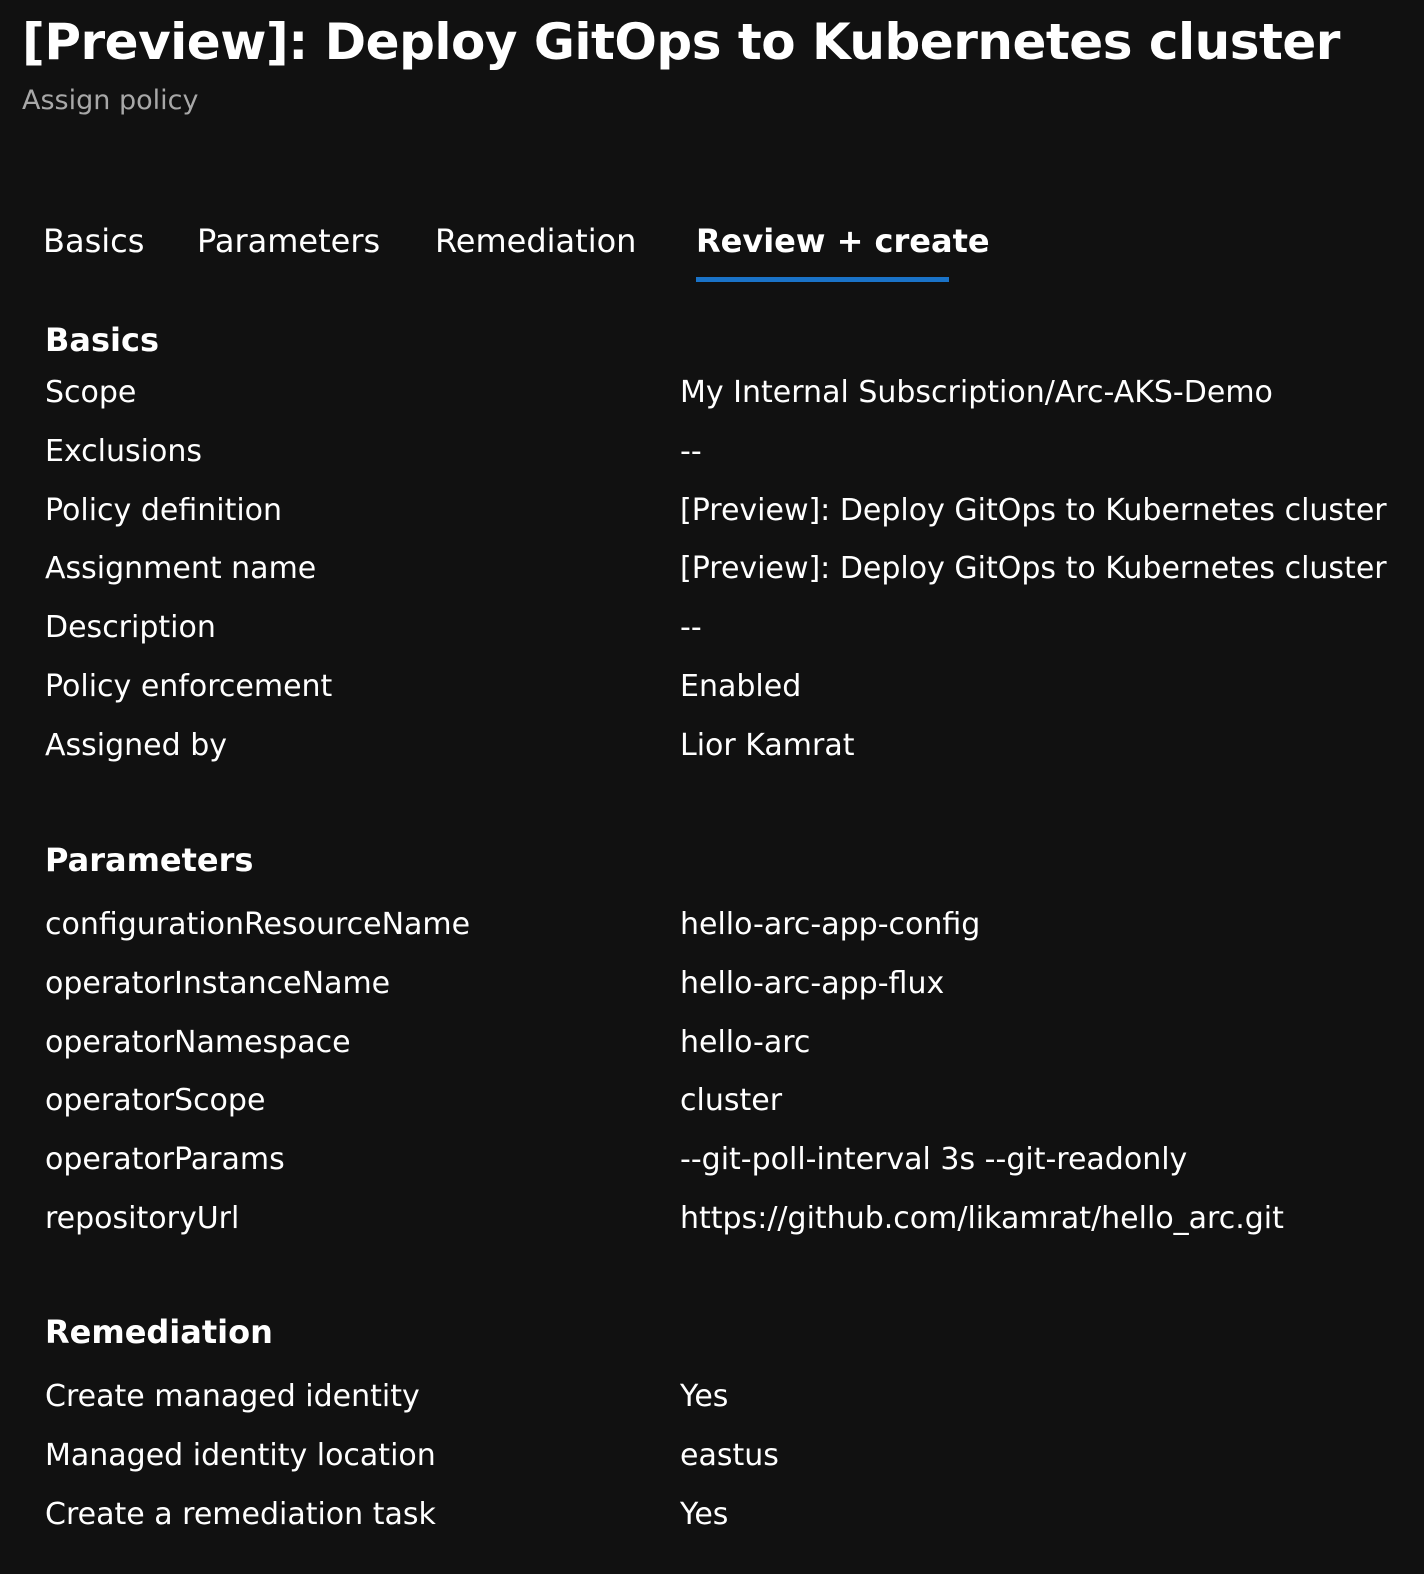  What do you see at coordinates (745, 1042) in the screenshot?
I see `row-value: hello-arc` at bounding box center [745, 1042].